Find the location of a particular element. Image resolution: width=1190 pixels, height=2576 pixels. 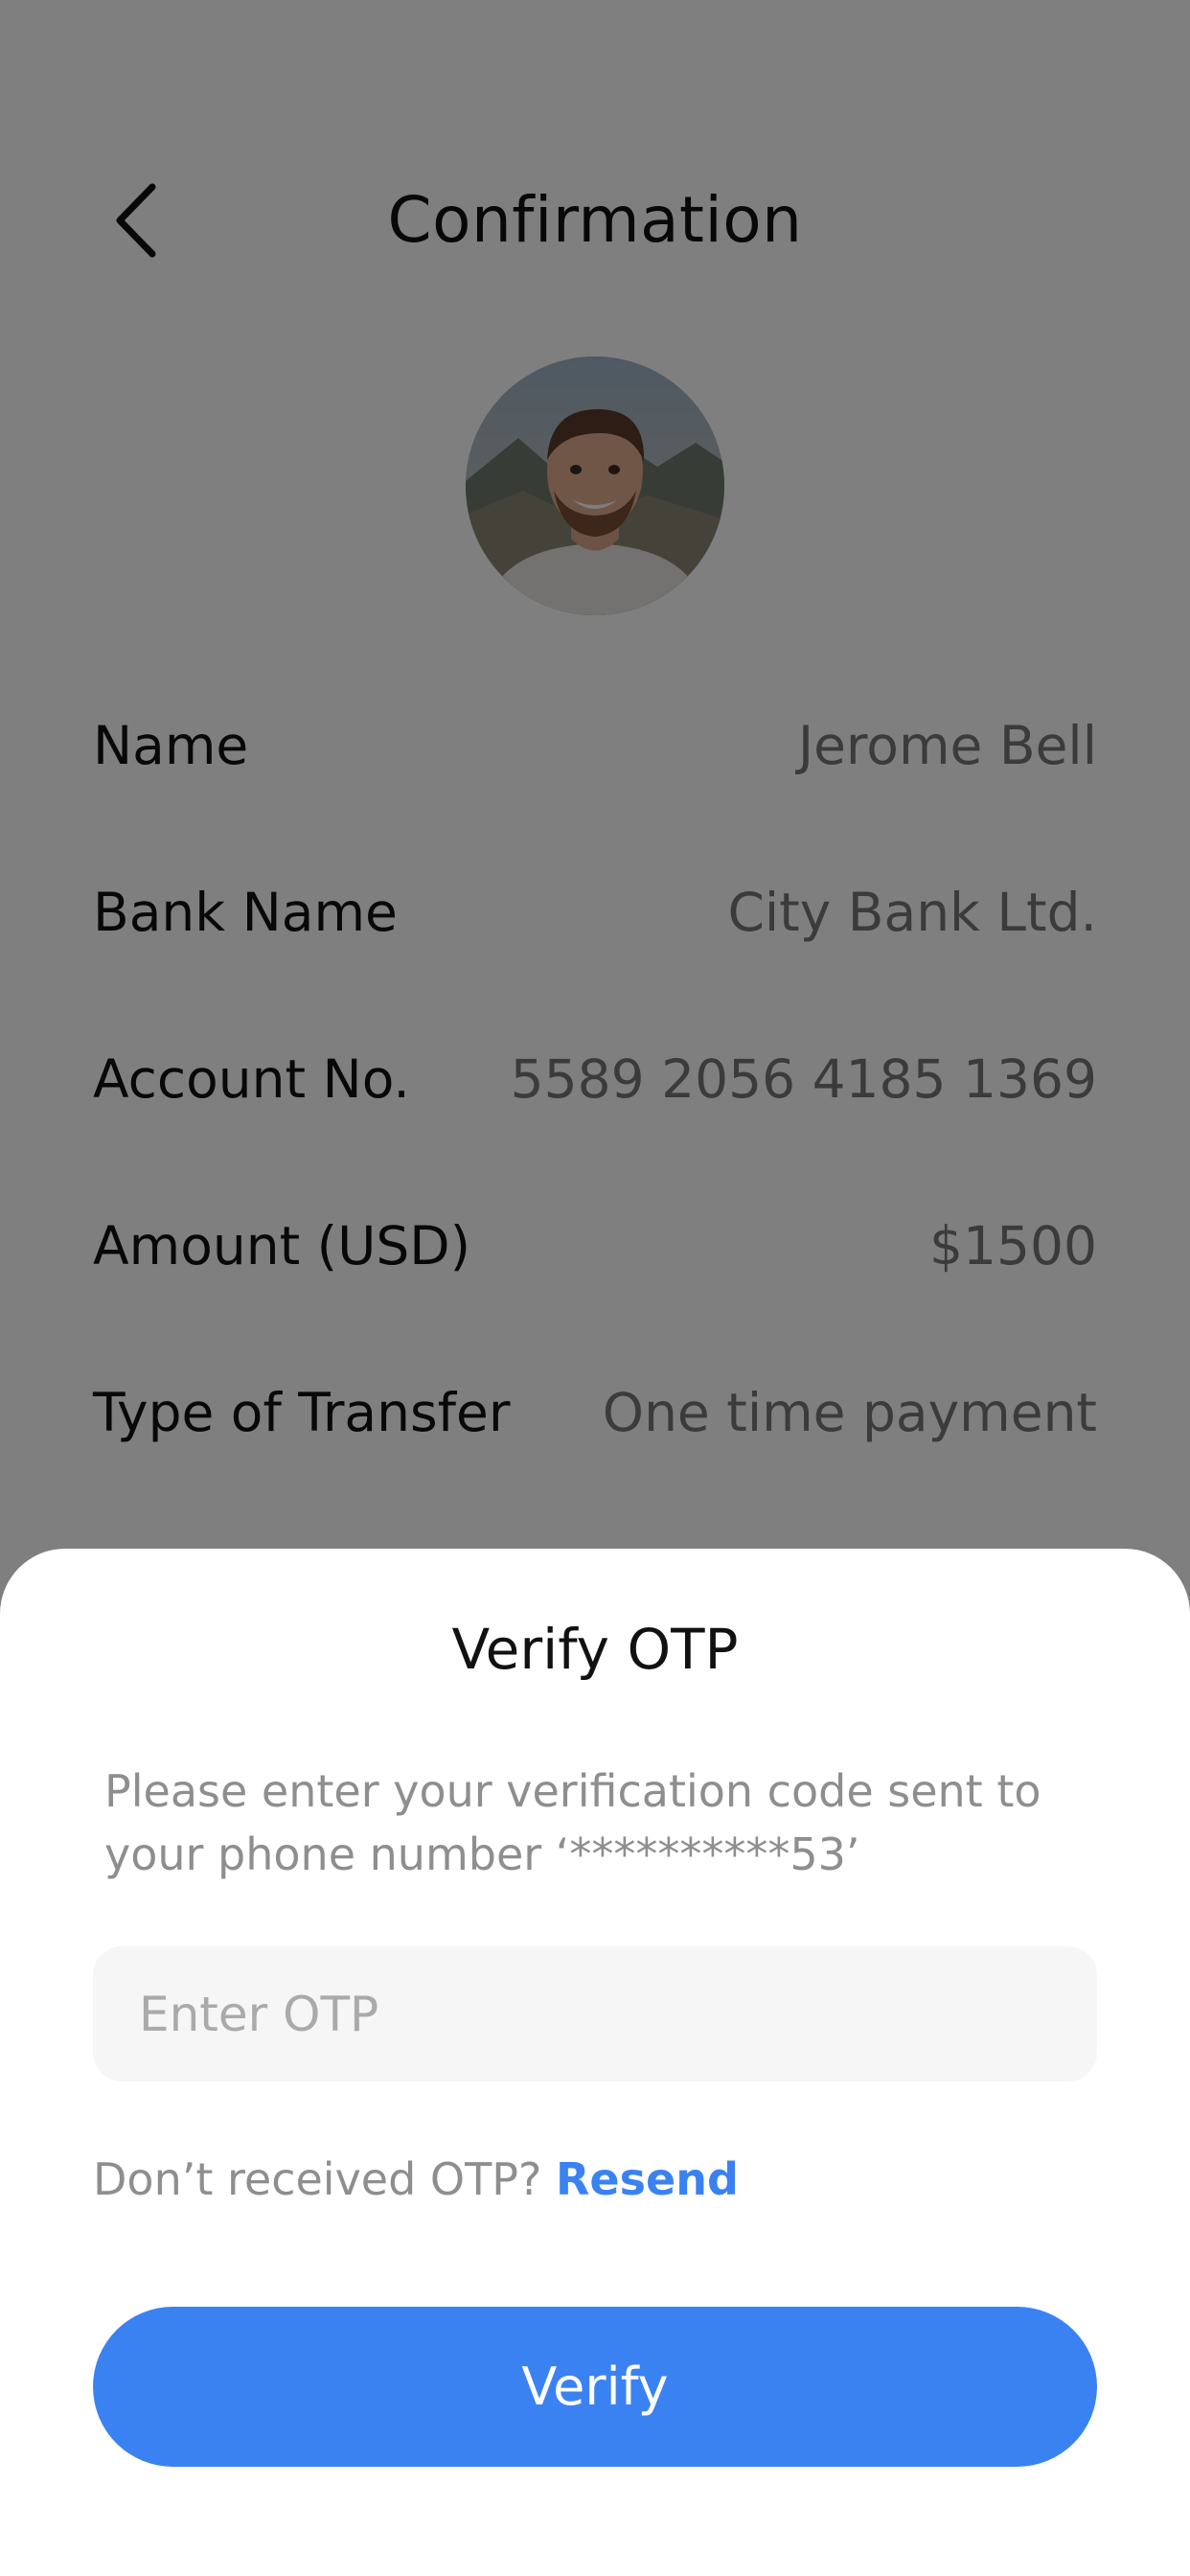

resend-prompt: Don’t received OTP? is located at coordinates (318, 2179).